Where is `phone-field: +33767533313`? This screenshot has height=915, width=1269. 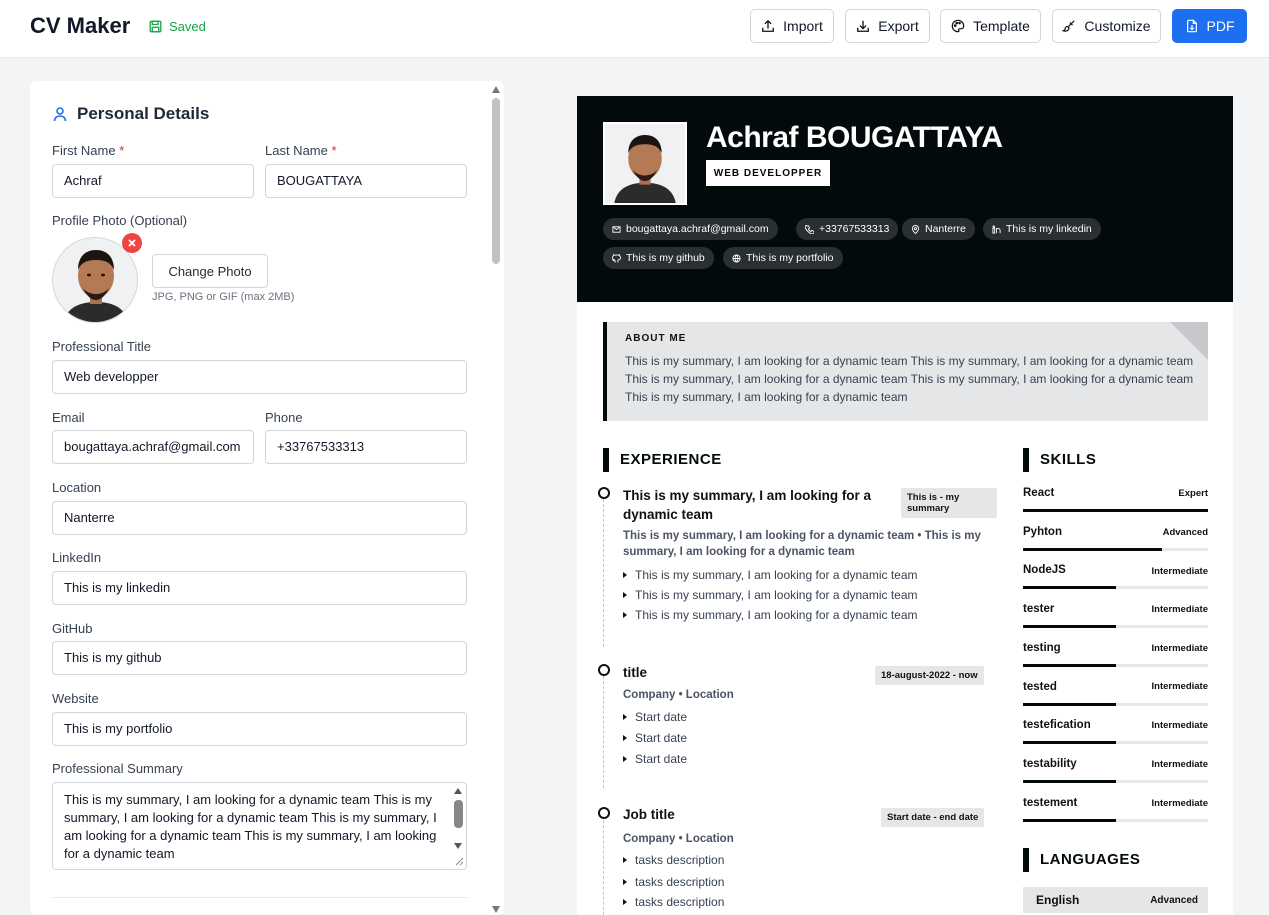 phone-field: +33767533313 is located at coordinates (366, 447).